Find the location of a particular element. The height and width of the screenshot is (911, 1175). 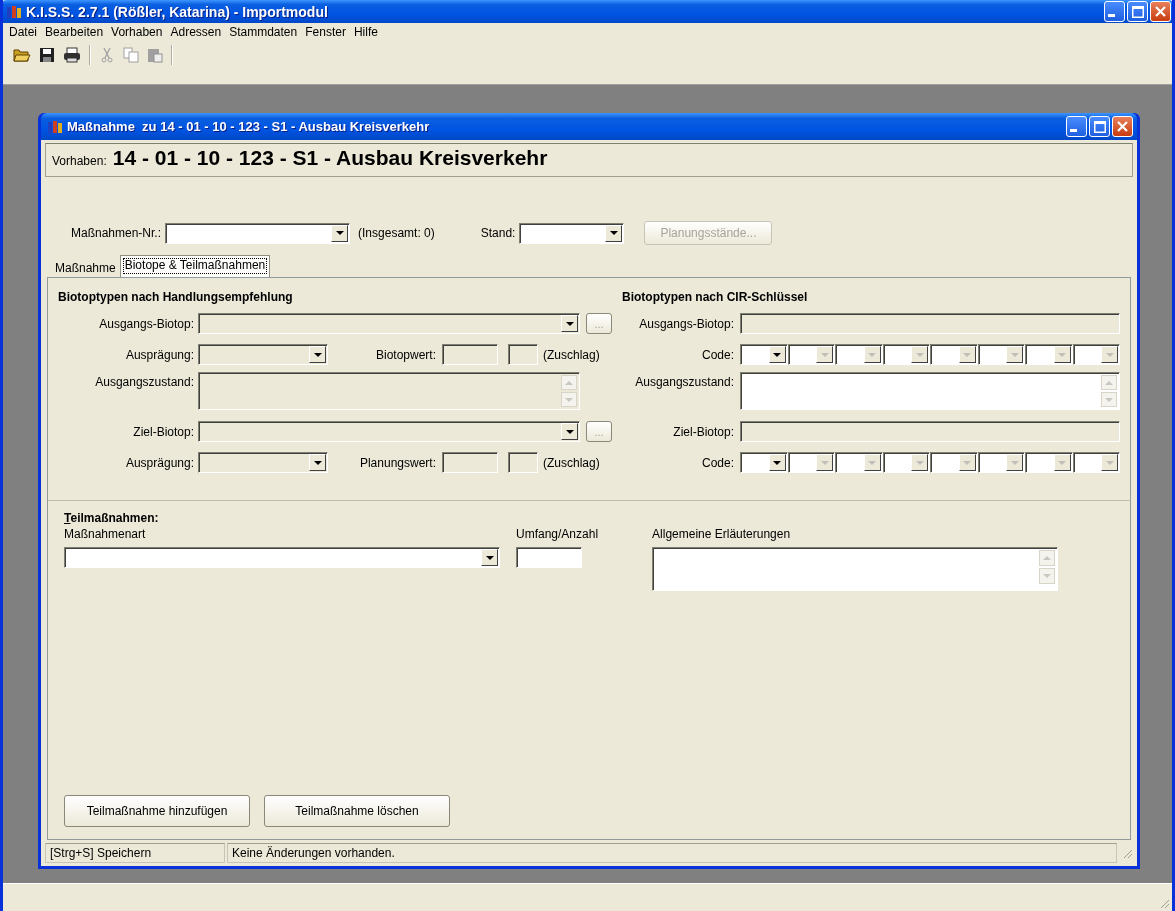

menu-item: Fenster is located at coordinates (325, 32).